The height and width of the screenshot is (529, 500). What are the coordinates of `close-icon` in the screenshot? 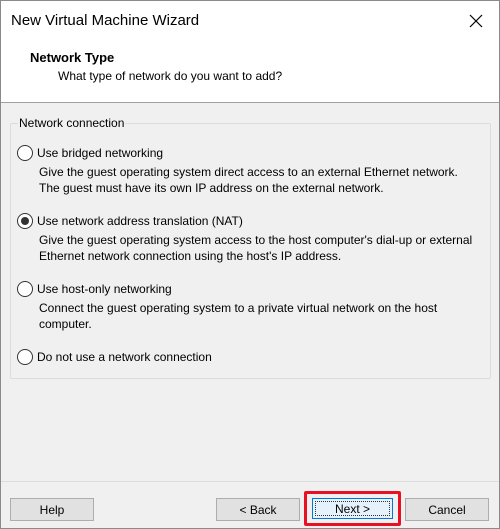 It's located at (476, 21).